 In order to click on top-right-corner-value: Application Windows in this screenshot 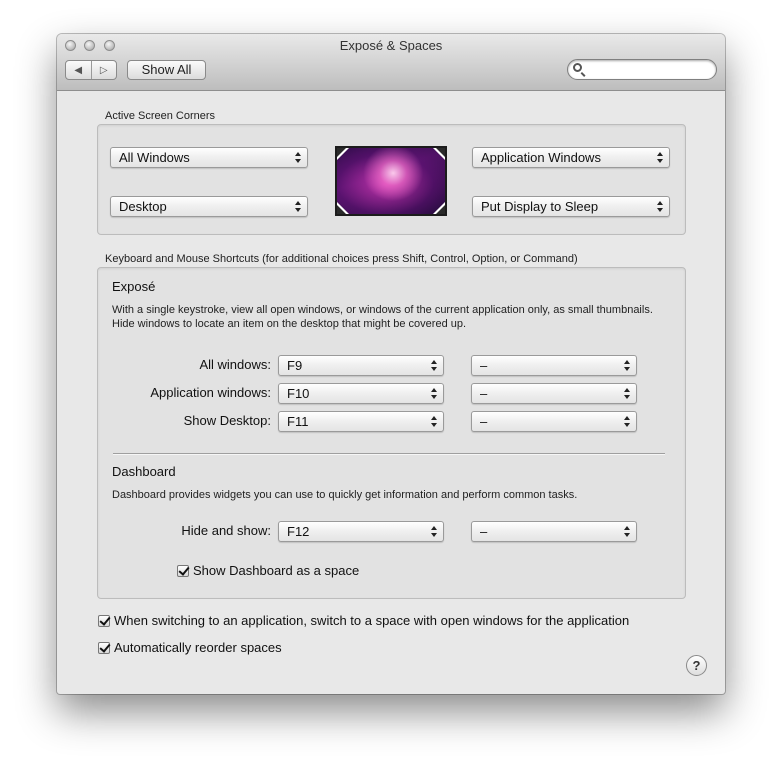, I will do `click(541, 157)`.